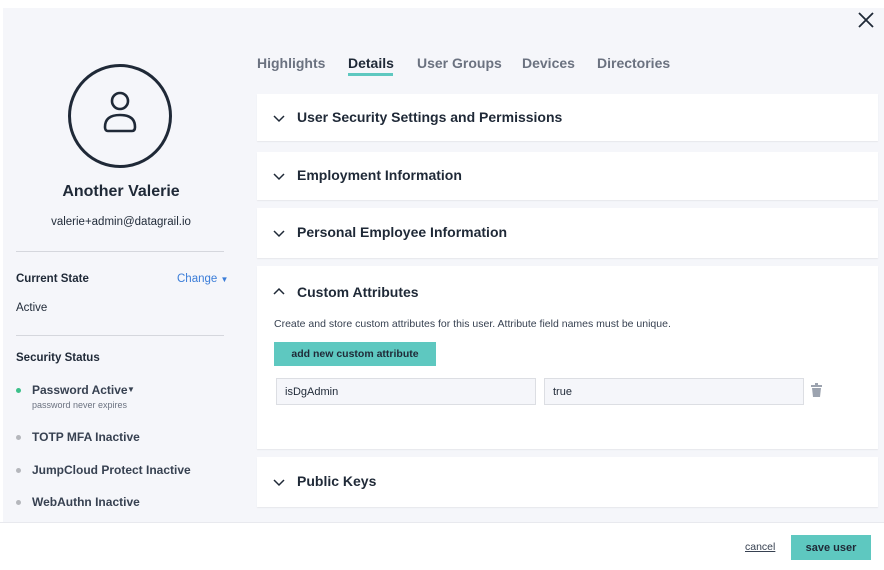 Image resolution: width=884 pixels, height=570 pixels. Describe the element at coordinates (80, 405) in the screenshot. I see `password-expiry-note: password never expires` at that location.